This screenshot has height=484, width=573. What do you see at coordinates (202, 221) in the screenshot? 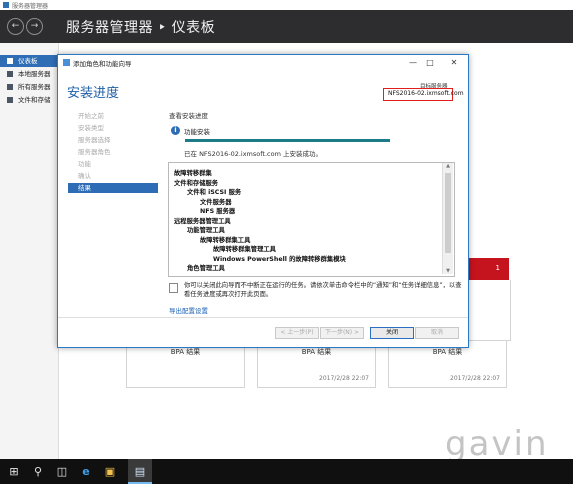
I see `result-item: 远程服务器管理工具` at bounding box center [202, 221].